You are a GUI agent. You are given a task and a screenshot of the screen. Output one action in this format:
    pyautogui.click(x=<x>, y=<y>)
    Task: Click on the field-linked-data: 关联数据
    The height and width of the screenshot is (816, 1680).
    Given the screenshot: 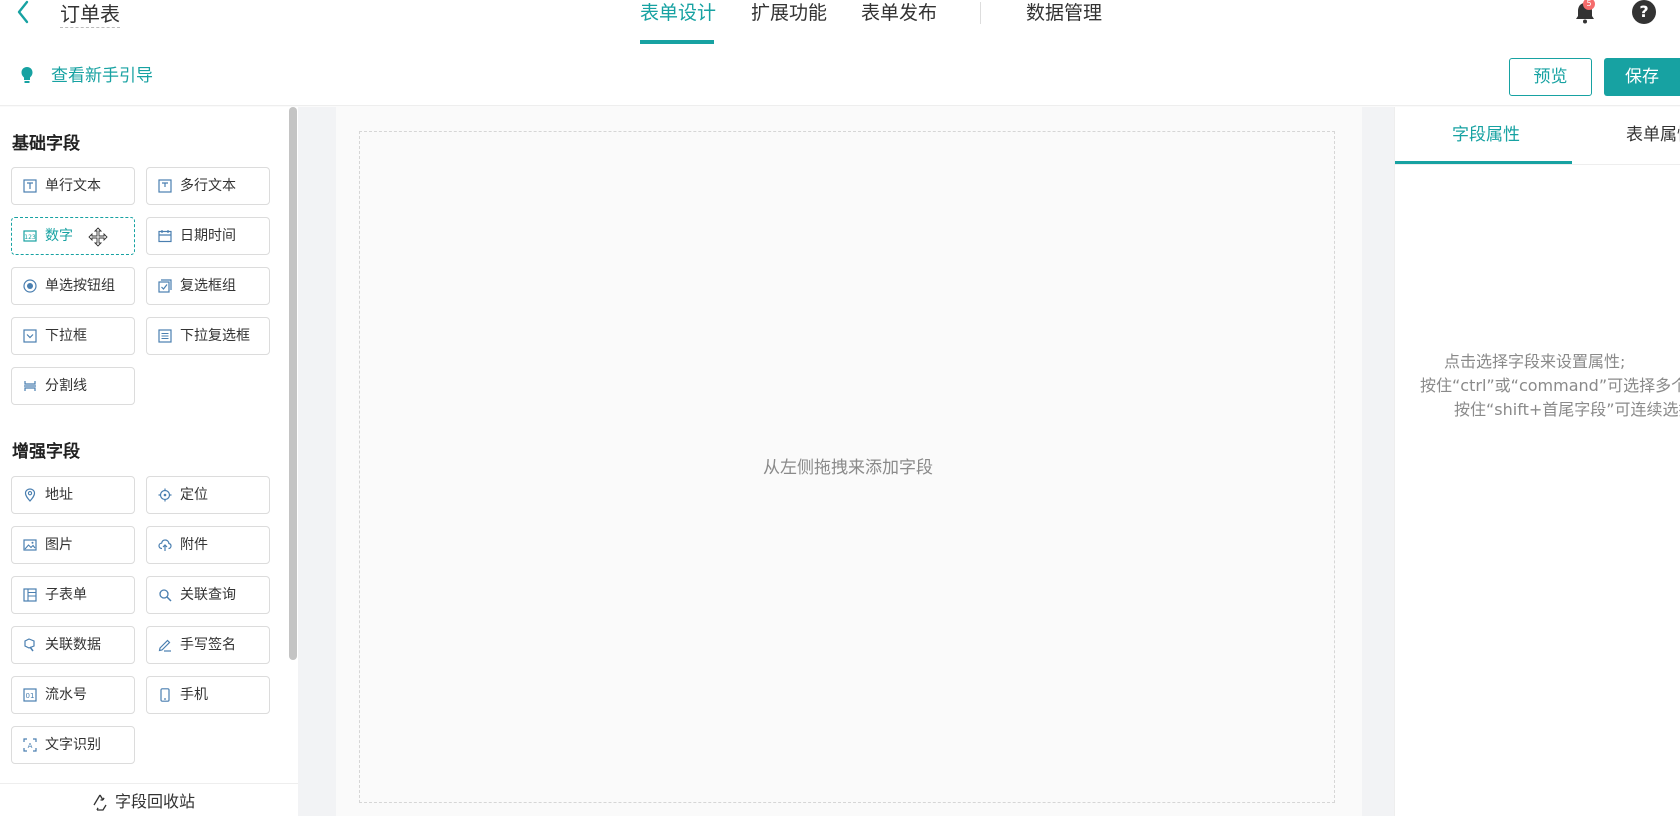 What is the action you would take?
    pyautogui.click(x=73, y=645)
    